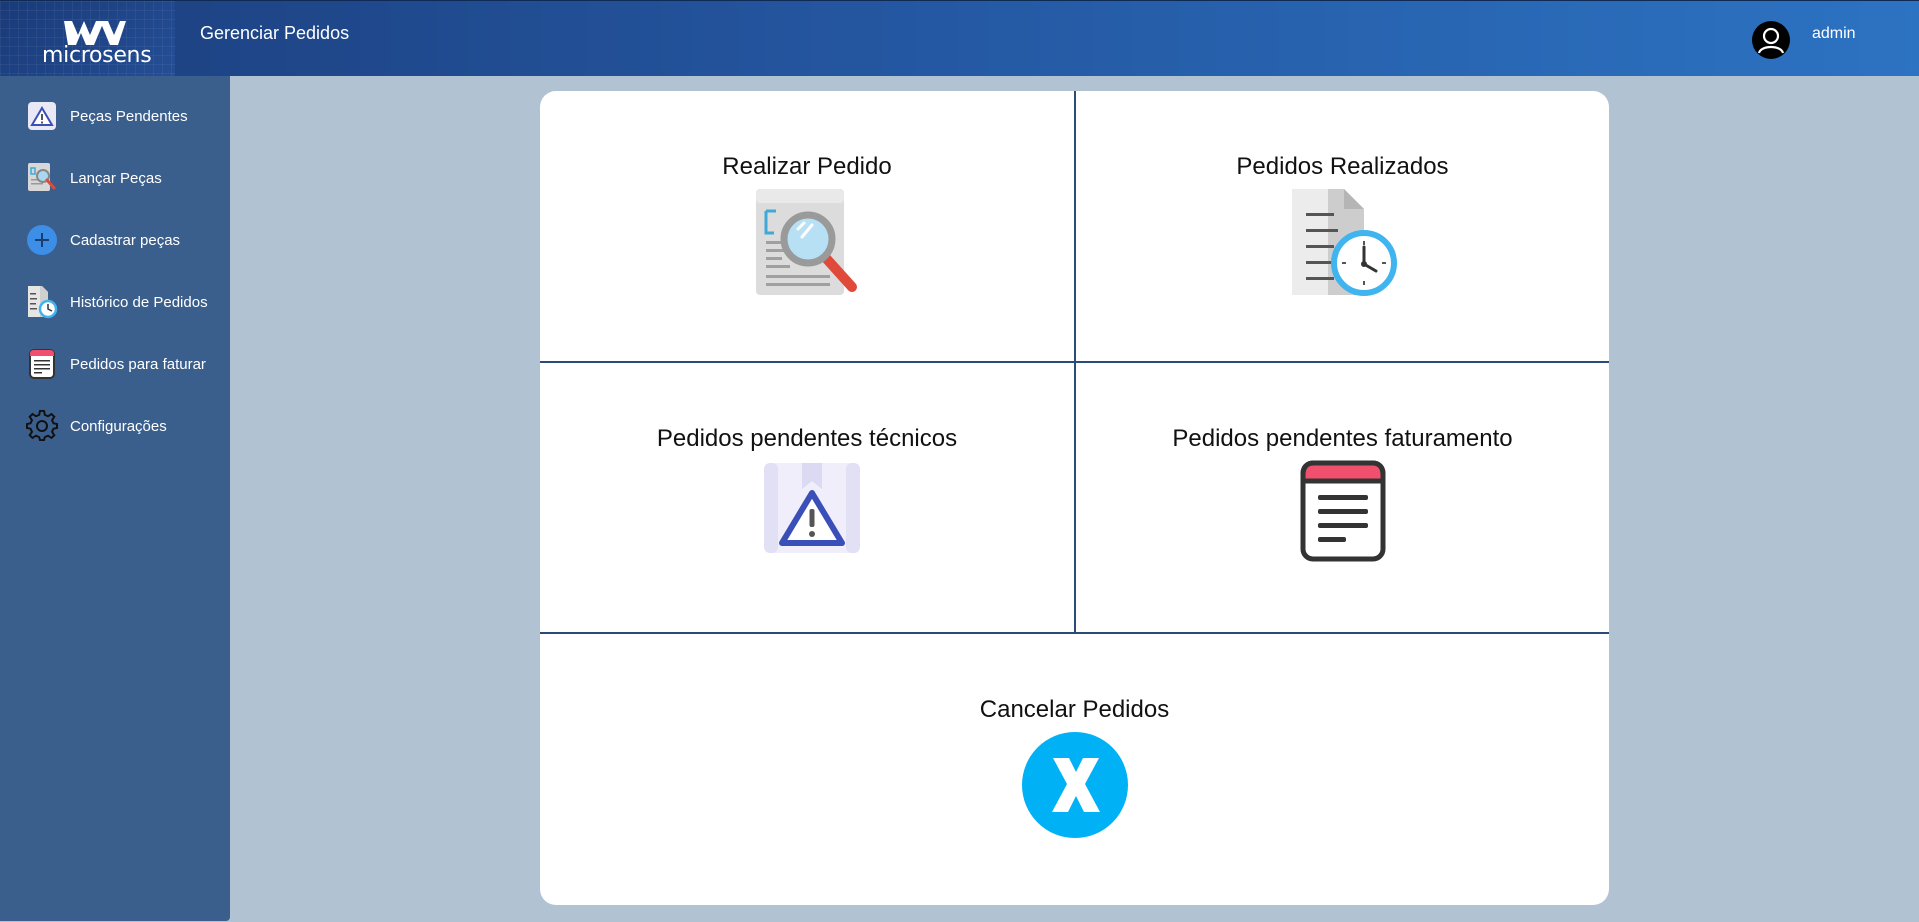  Describe the element at coordinates (139, 302) in the screenshot. I see `sidebar-item-label: Histórico de Pedidos` at that location.